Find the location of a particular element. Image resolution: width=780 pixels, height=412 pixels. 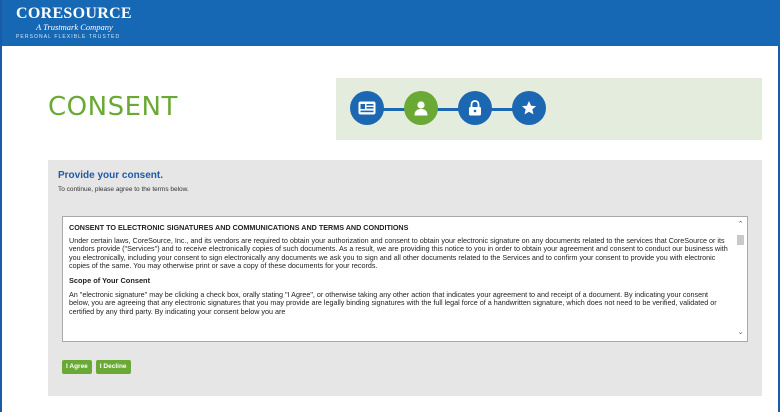

lock-icon is located at coordinates (475, 108).